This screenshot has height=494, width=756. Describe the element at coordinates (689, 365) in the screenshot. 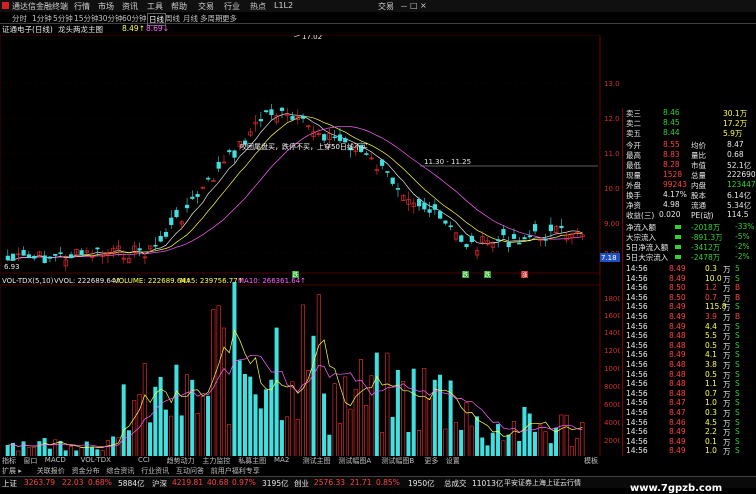

I see `trade-tape-row: 14:56 8.48 3.8 万 S` at that location.